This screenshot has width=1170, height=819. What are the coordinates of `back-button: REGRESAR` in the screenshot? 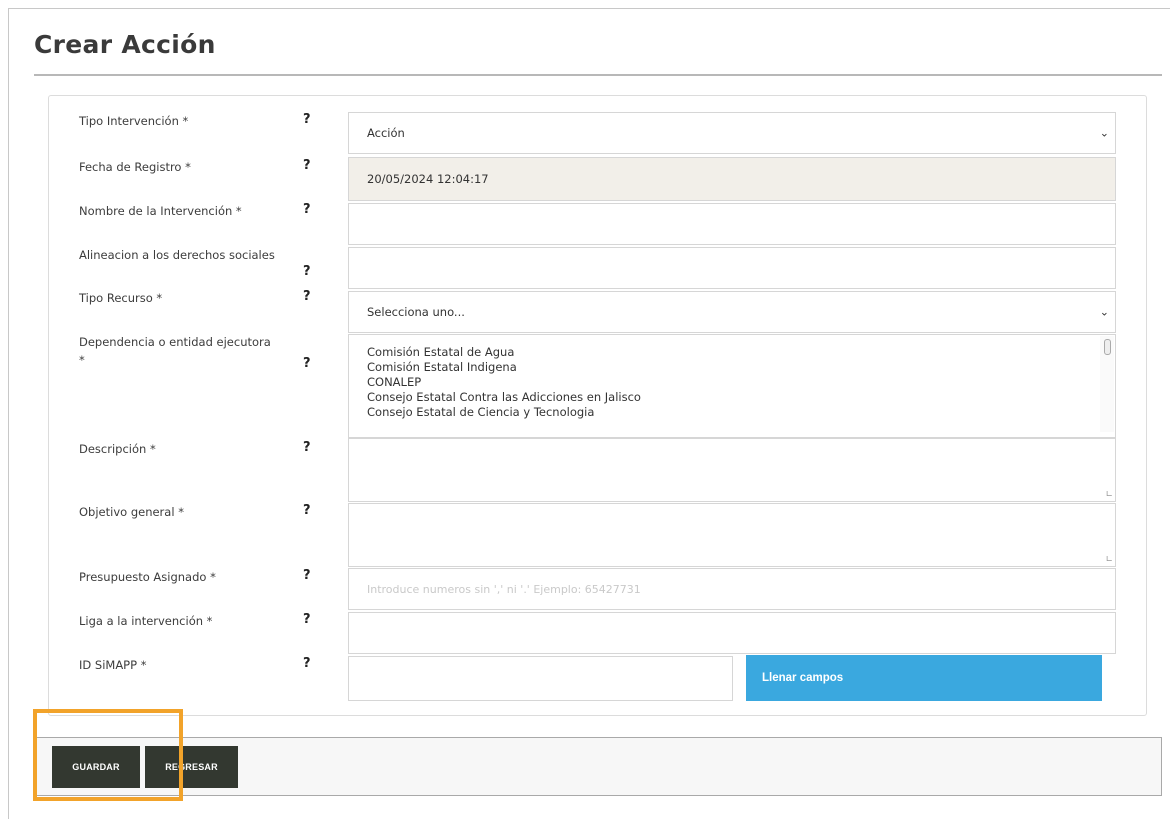 It's located at (191, 767).